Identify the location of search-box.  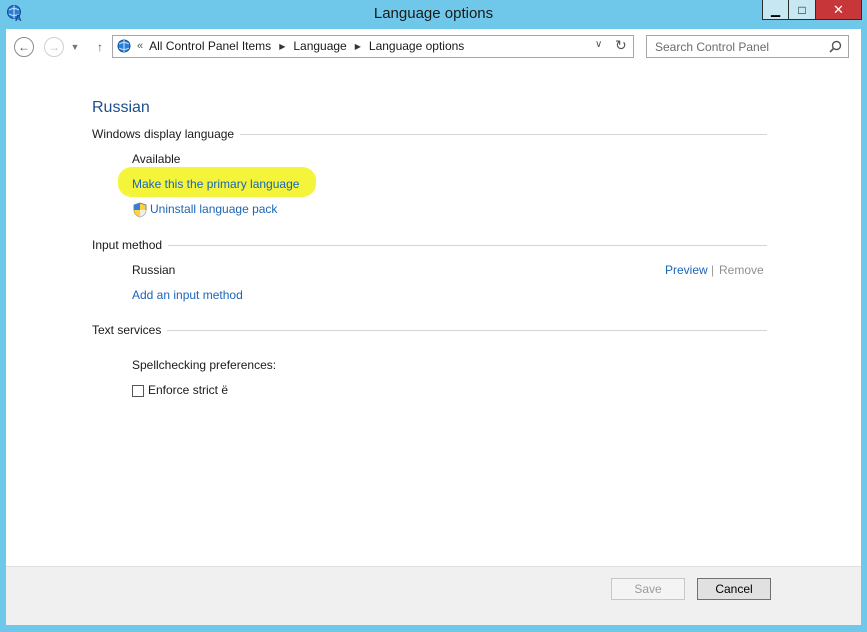
(747, 46).